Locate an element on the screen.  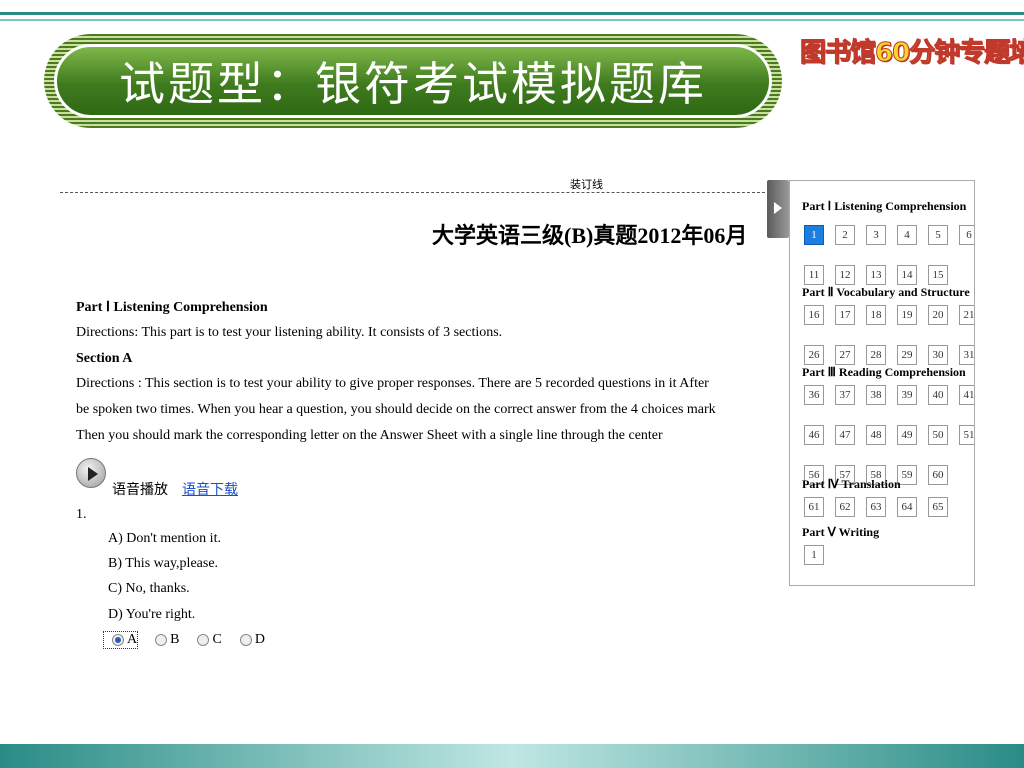
question-jump-button: 28 is located at coordinates (876, 355).